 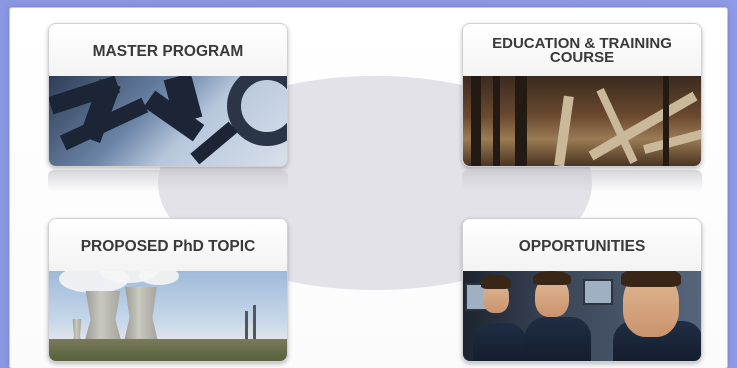 What do you see at coordinates (168, 316) in the screenshot?
I see `cooling-tower-photo-icon` at bounding box center [168, 316].